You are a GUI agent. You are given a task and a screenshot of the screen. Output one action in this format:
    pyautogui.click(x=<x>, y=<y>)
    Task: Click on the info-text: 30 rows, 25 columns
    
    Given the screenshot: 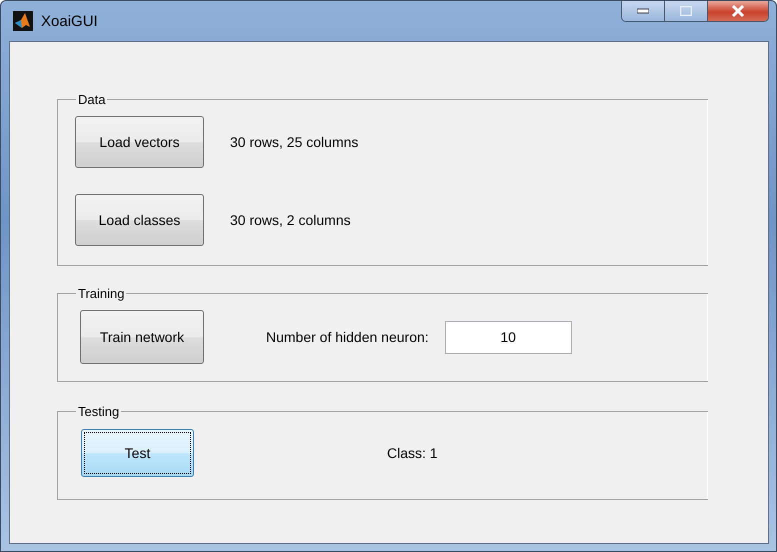 What is the action you would take?
    pyautogui.click(x=294, y=142)
    